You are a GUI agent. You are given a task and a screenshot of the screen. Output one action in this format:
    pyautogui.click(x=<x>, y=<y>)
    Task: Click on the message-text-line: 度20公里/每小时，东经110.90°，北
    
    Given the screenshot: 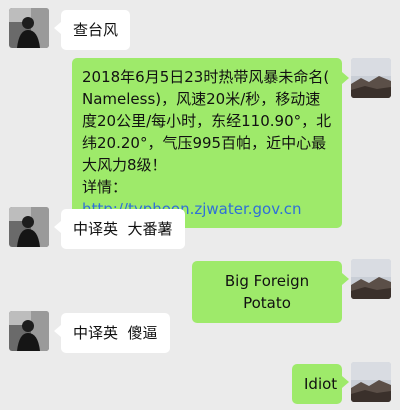 What is the action you would take?
    pyautogui.click(x=207, y=121)
    